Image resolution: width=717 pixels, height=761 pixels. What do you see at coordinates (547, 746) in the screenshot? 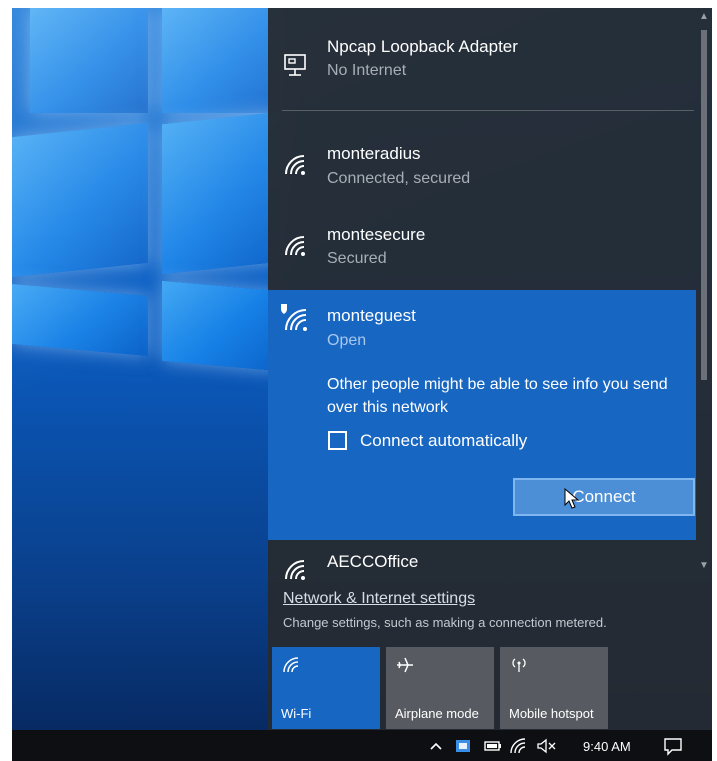
I see `volume-muted-icon` at bounding box center [547, 746].